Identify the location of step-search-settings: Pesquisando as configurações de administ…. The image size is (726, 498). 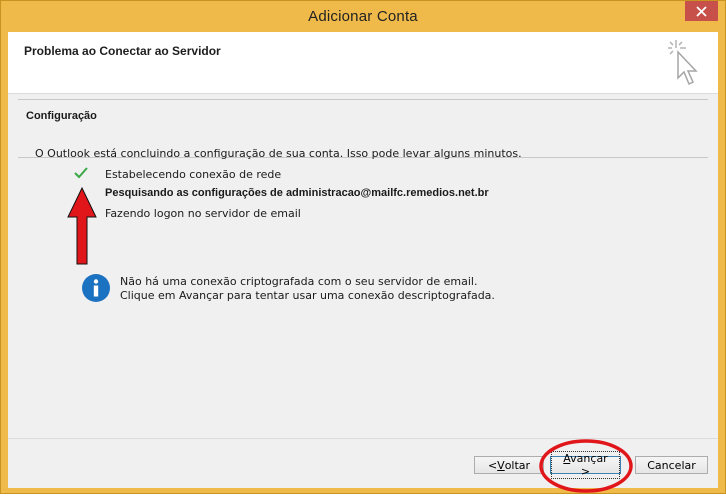
(297, 193).